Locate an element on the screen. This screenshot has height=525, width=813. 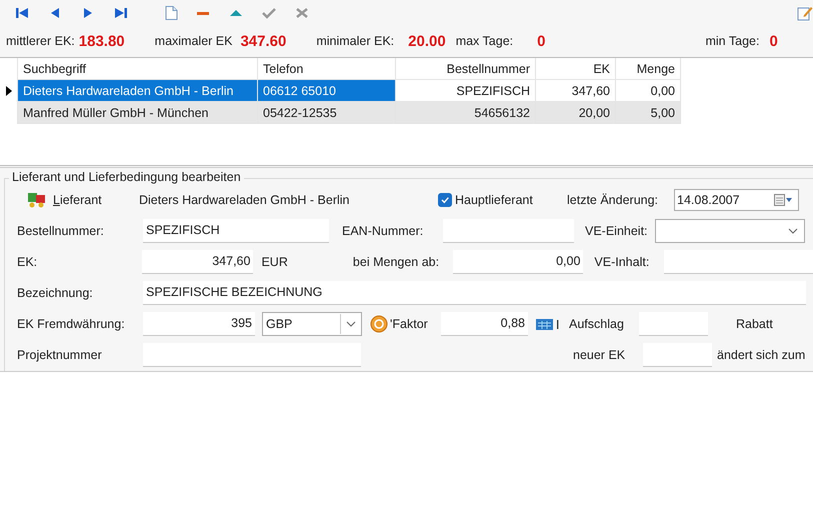
field-label: Aufschlag is located at coordinates (596, 323).